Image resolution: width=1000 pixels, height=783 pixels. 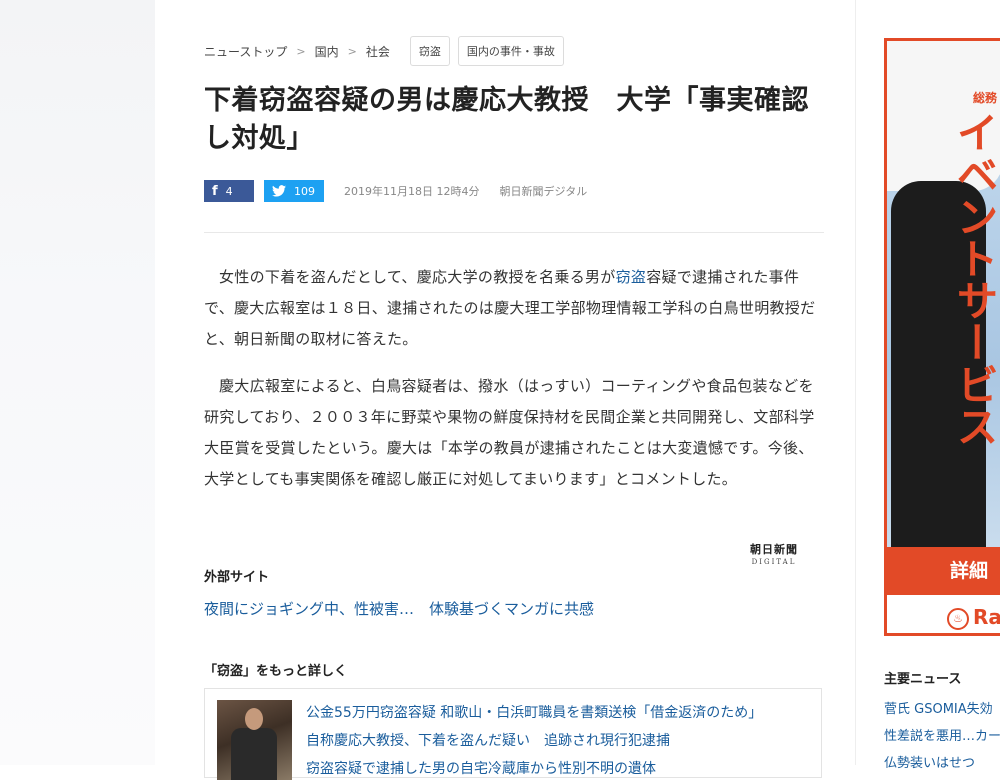 I want to click on external-links: 夜間にジョギング中、性被害… 体験基づくマンガに共感, so click(x=408, y=608).